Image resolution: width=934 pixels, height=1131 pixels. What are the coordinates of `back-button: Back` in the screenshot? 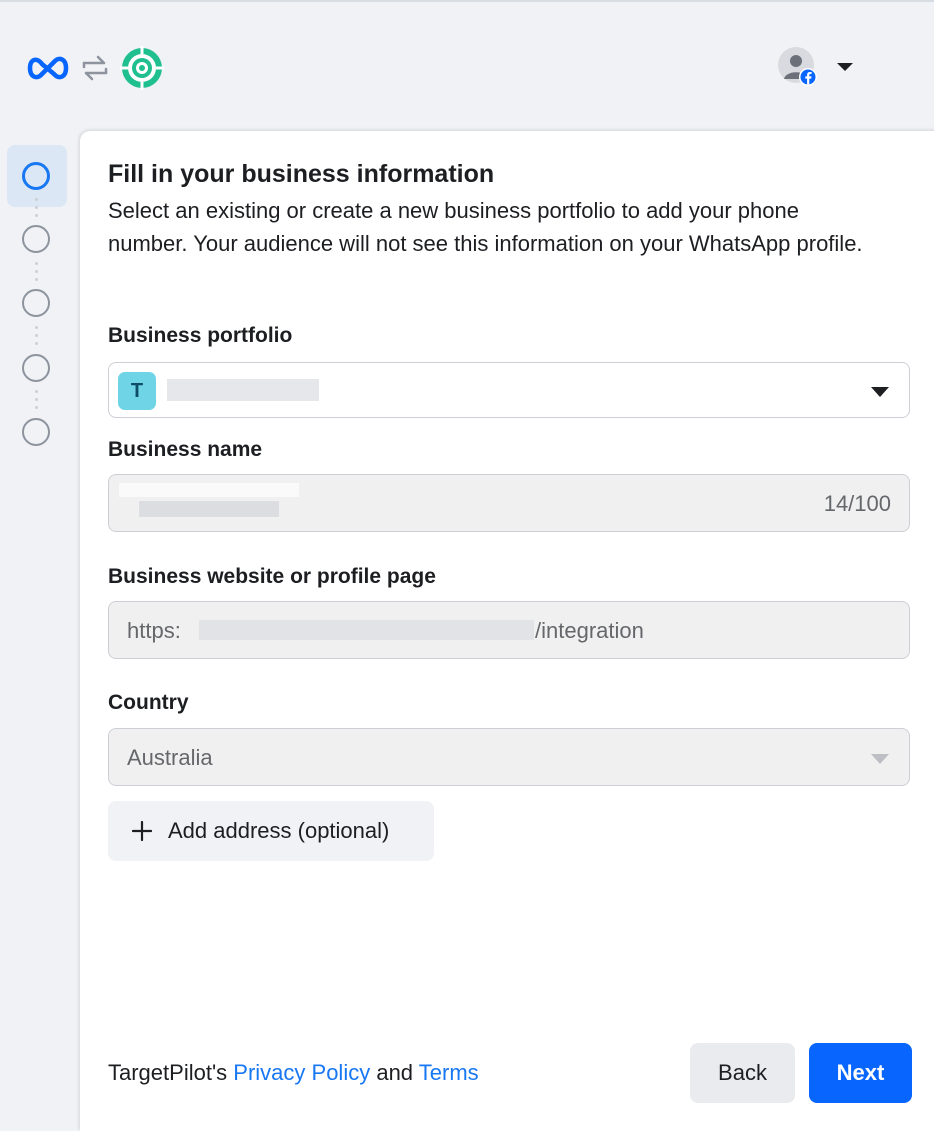 It's located at (742, 1073).